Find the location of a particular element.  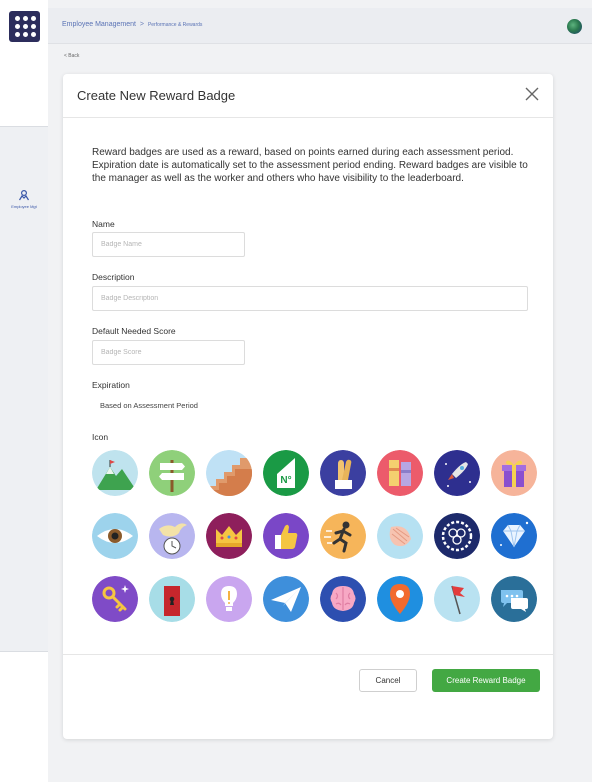

magic-key-icon is located at coordinates (115, 599).